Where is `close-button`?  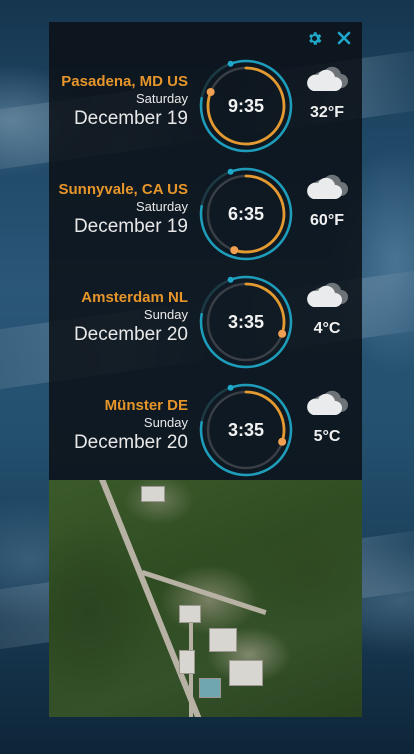 close-button is located at coordinates (344, 38).